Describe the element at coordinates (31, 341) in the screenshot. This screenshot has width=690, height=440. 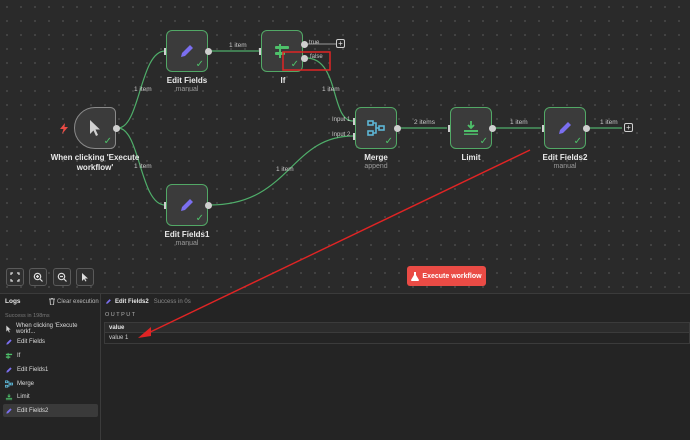
I see `log-item-label: Edit Fields` at that location.